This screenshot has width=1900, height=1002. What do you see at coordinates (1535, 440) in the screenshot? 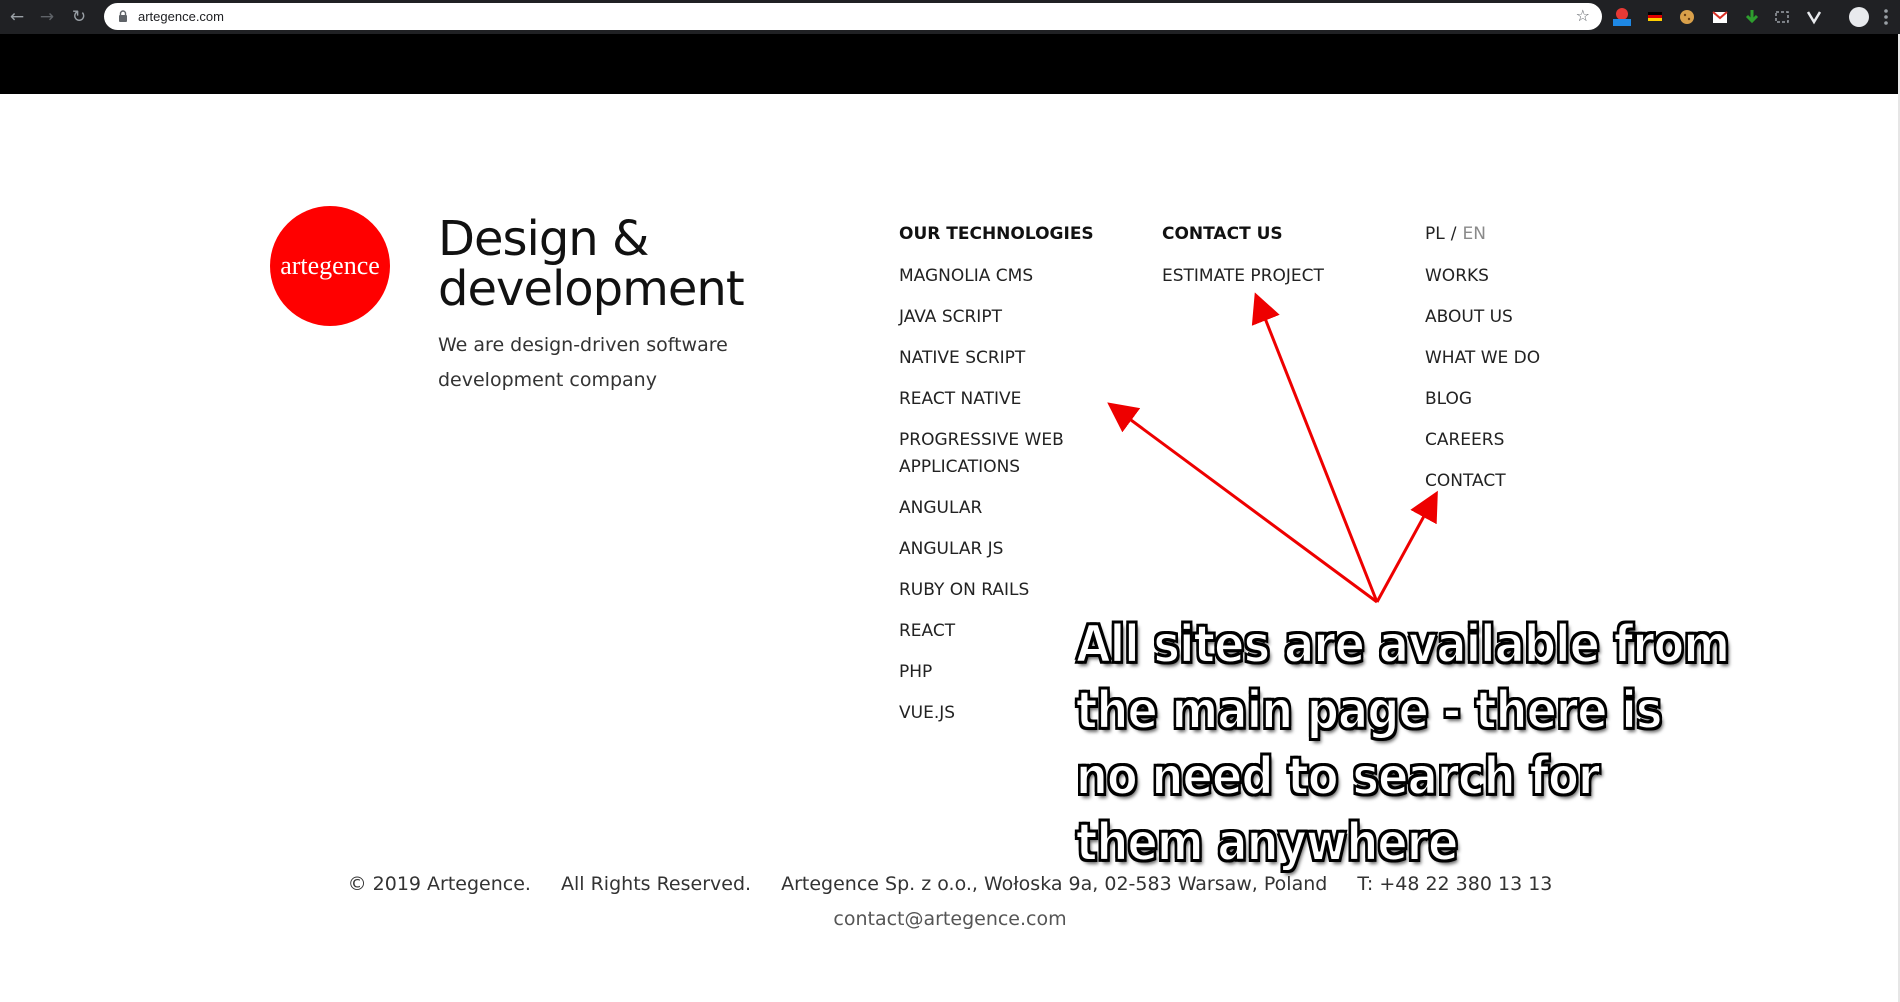
I see `nav-link-careers: CAREERS` at bounding box center [1535, 440].